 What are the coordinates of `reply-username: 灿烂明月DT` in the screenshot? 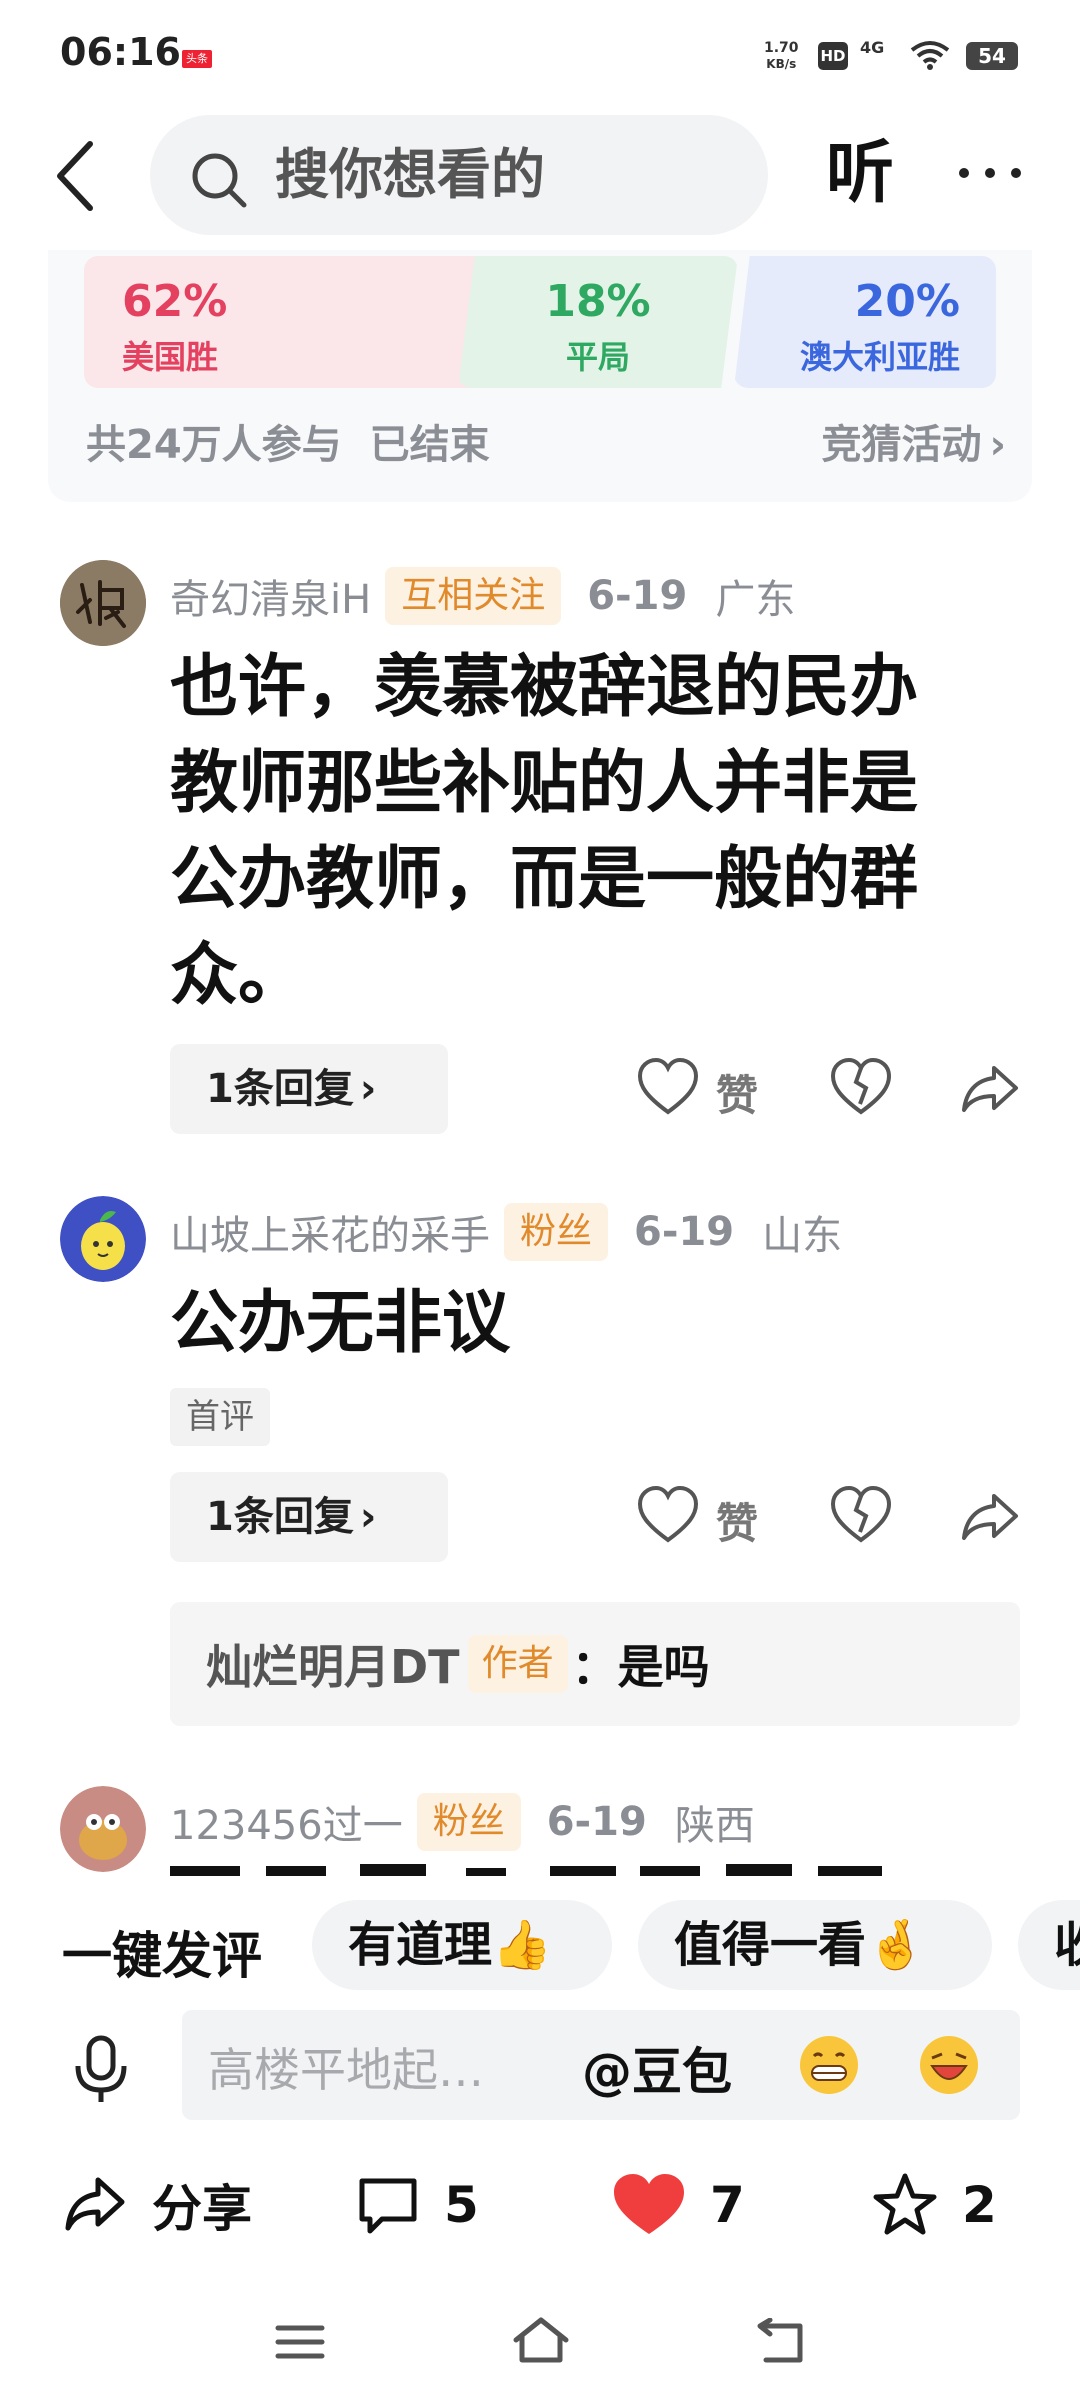 It's located at (333, 1664).